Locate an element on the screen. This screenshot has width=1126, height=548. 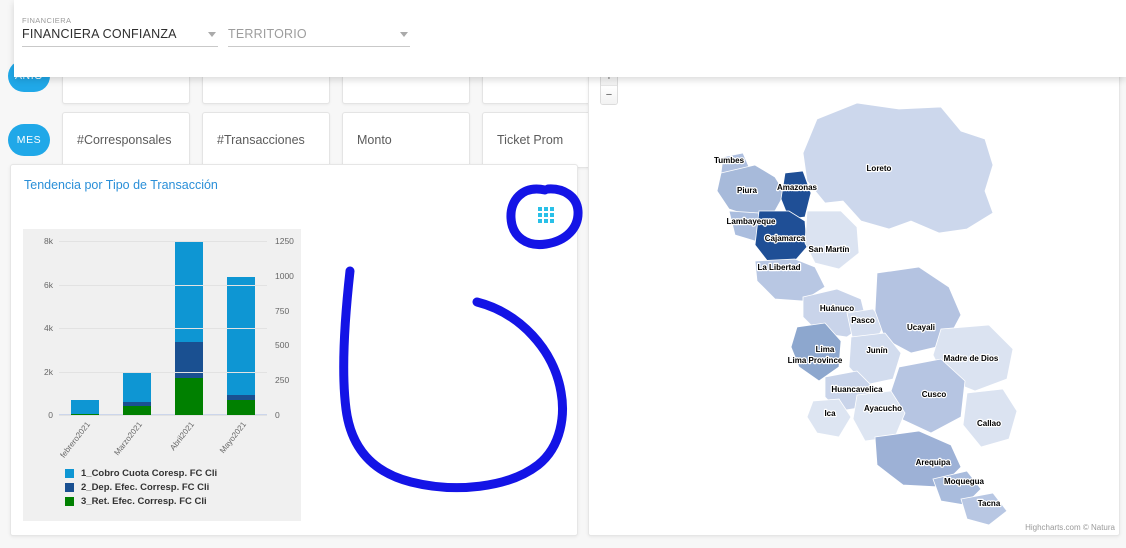
chart-legend-item: 1_Cobro Cuota Coresp. FC Cli is located at coordinates (141, 473).